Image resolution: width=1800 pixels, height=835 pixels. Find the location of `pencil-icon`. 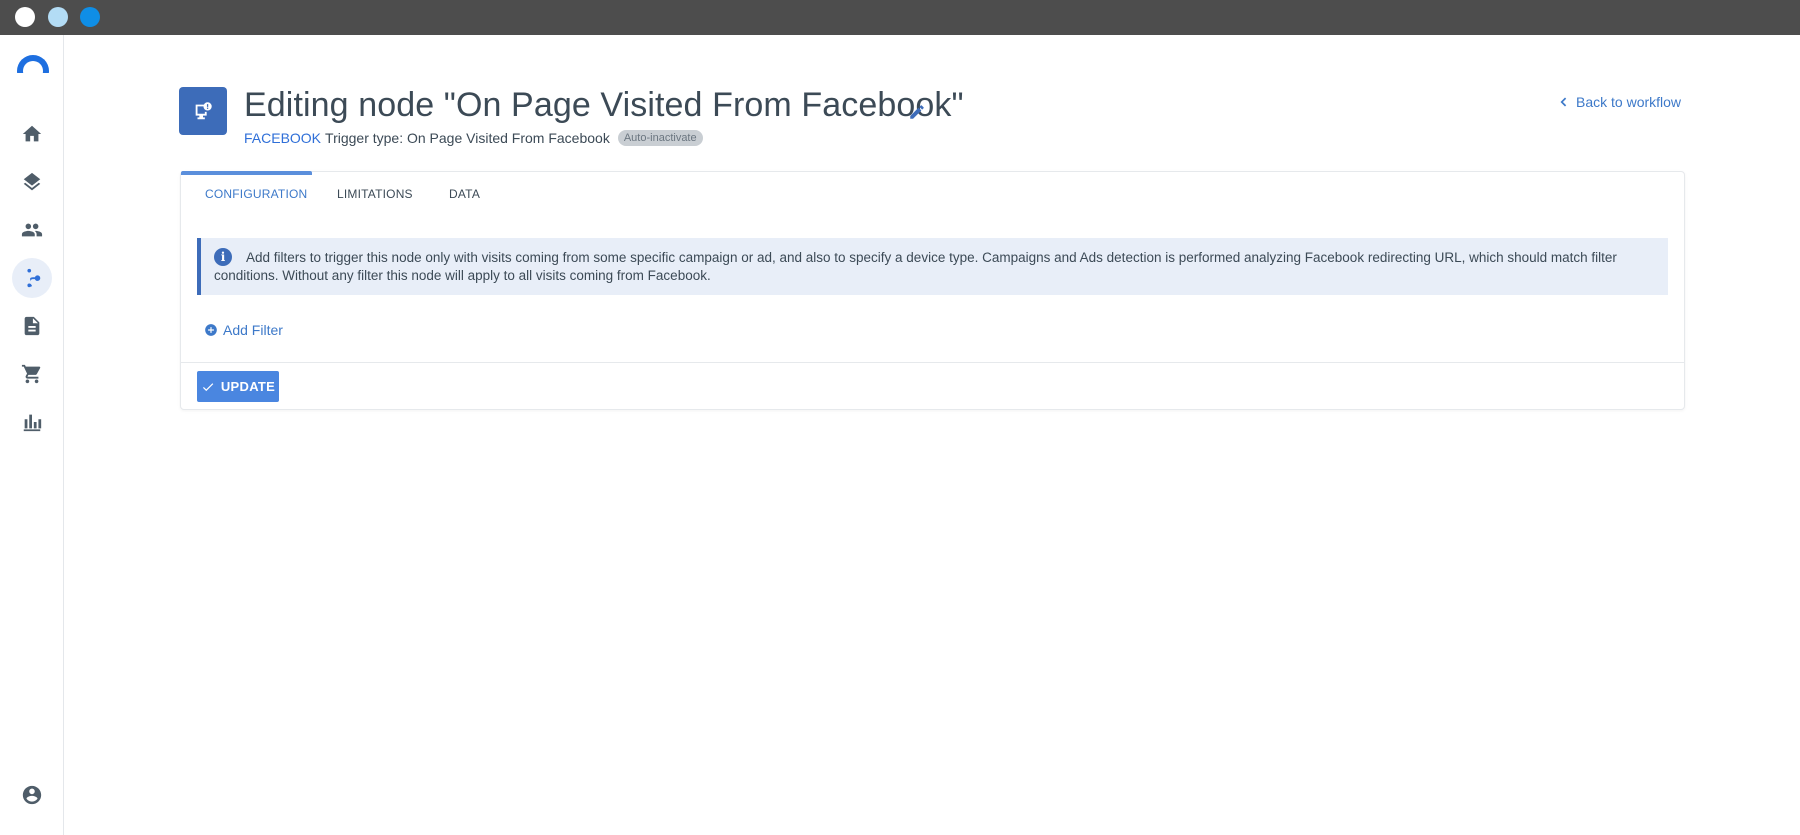

pencil-icon is located at coordinates (917, 112).